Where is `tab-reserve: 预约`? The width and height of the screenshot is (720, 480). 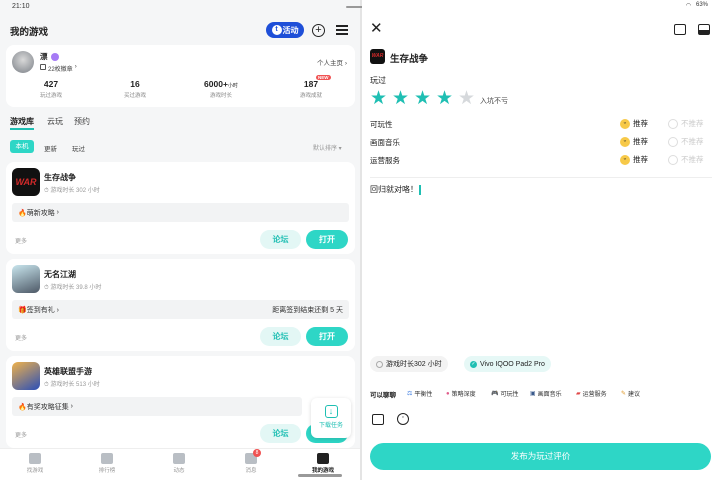
tab-reserve: 预约 is located at coordinates (82, 121).